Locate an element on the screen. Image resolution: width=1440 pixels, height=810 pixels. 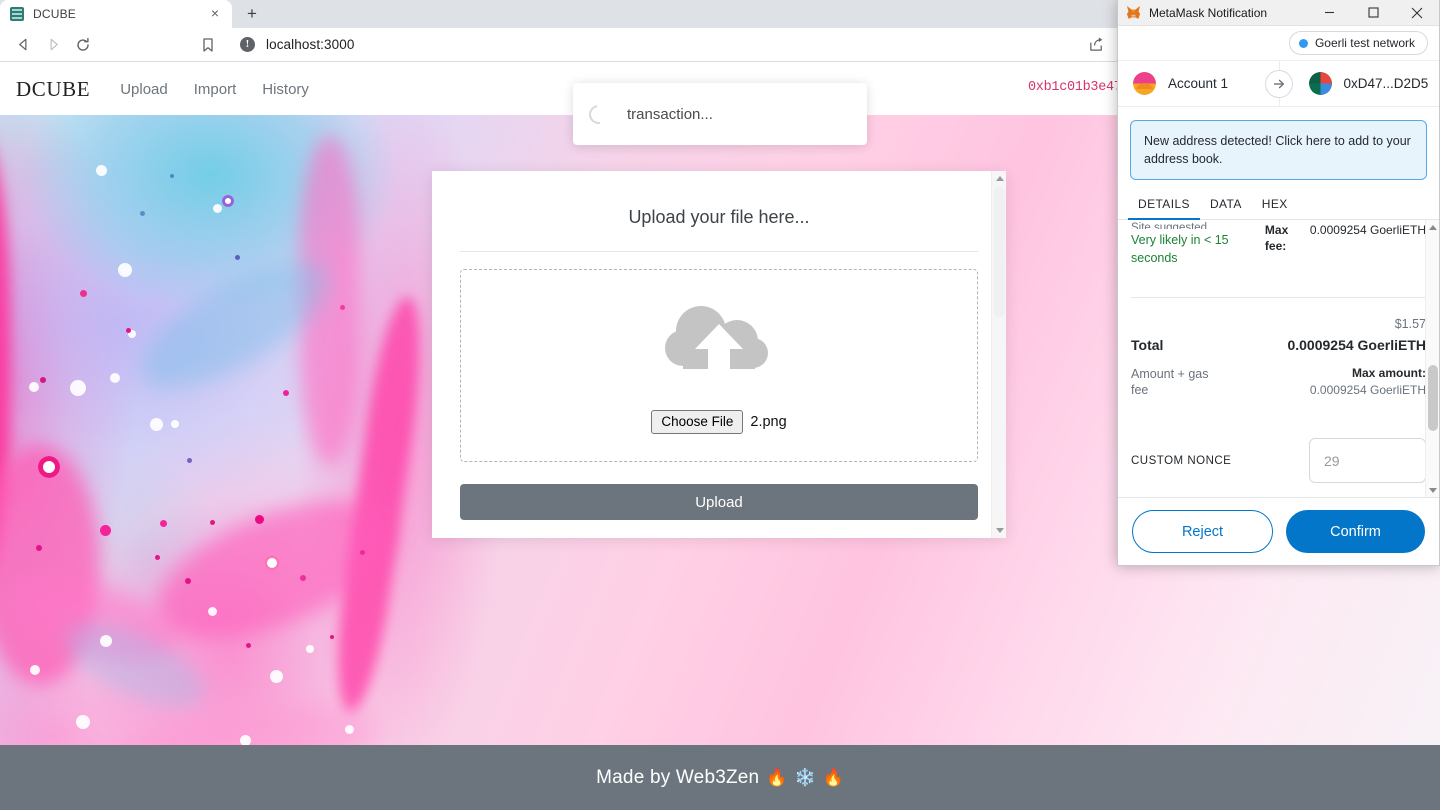
max-fee-group: Max fee: 0.0009254 GoerliETH is located at coordinates (1345, 244).